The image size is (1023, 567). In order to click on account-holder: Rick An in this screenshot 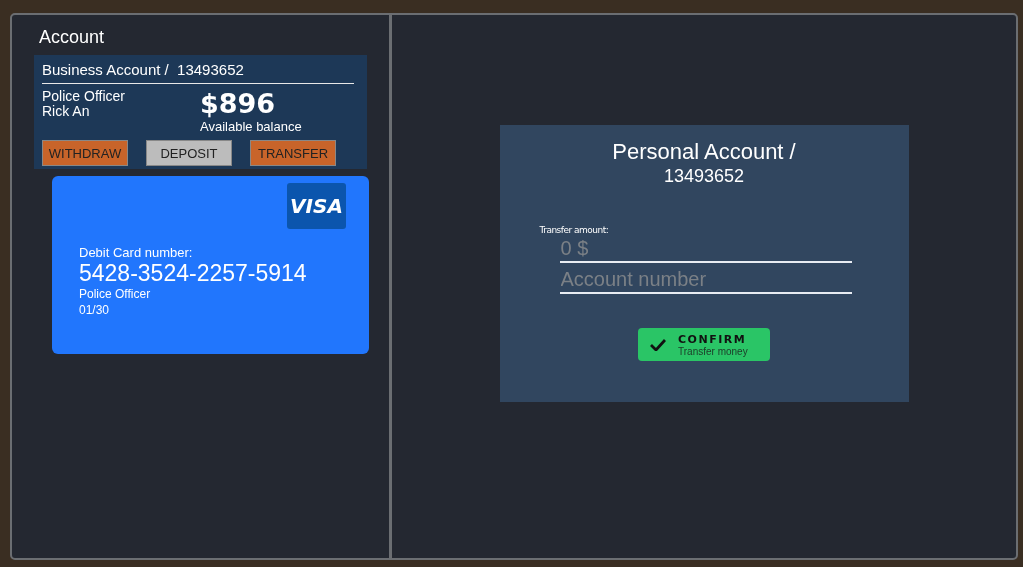, I will do `click(66, 111)`.